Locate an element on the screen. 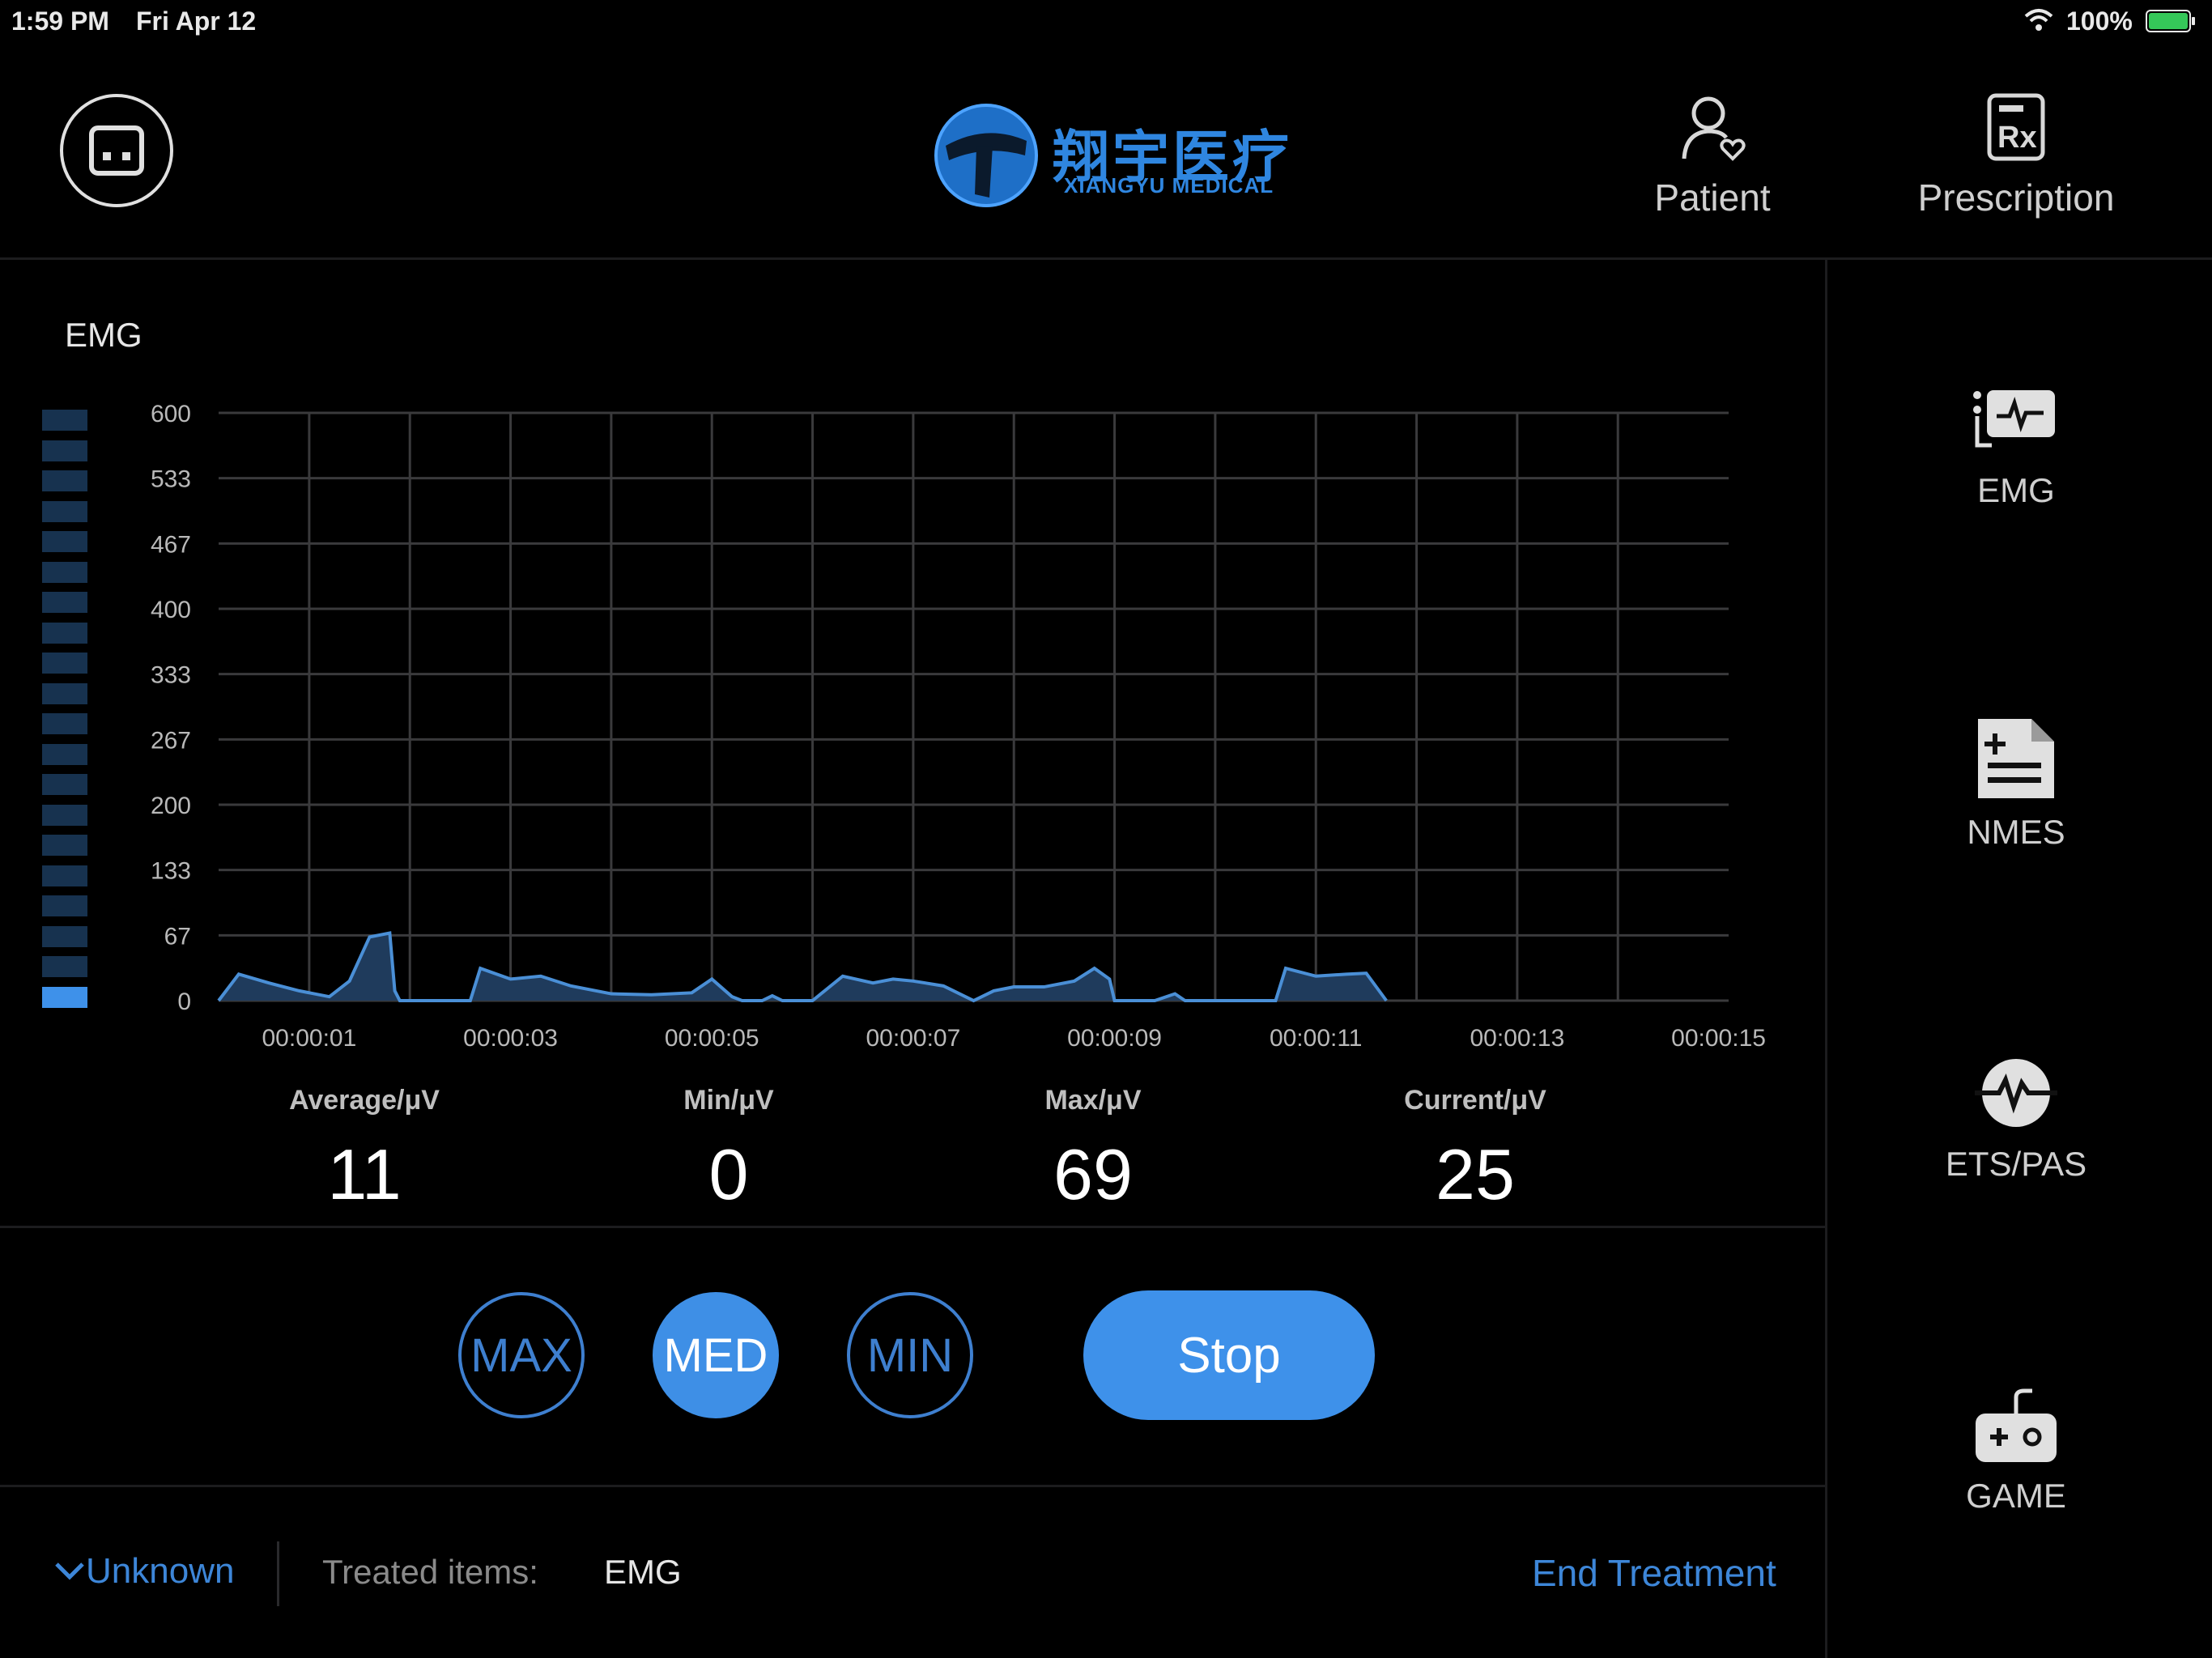 This screenshot has height=1658, width=2212. device-icon is located at coordinates (117, 150).